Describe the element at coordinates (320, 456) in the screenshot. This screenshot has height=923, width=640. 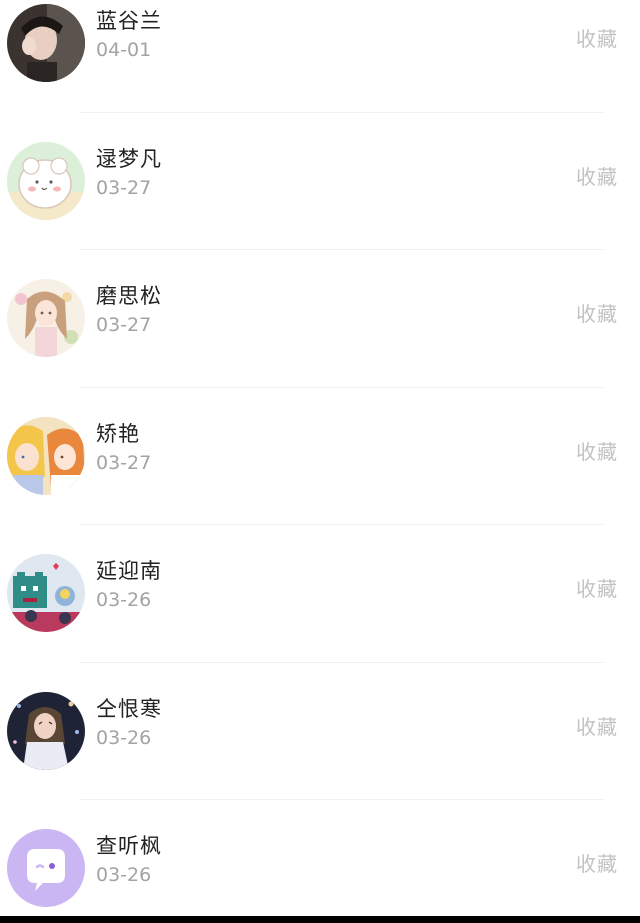
I see `list-item: 矫艳 03-27 收藏` at that location.